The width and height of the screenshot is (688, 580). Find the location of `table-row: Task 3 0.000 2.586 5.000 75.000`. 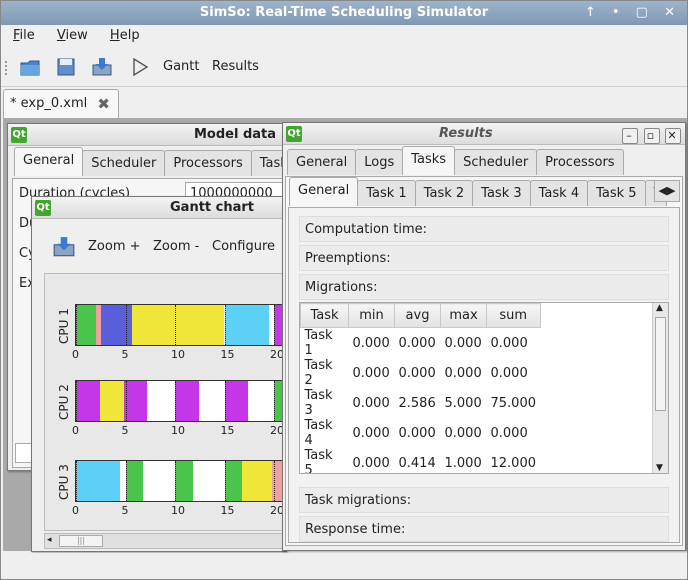

table-row: Task 3 0.000 2.586 5.000 75.000 is located at coordinates (420, 403).